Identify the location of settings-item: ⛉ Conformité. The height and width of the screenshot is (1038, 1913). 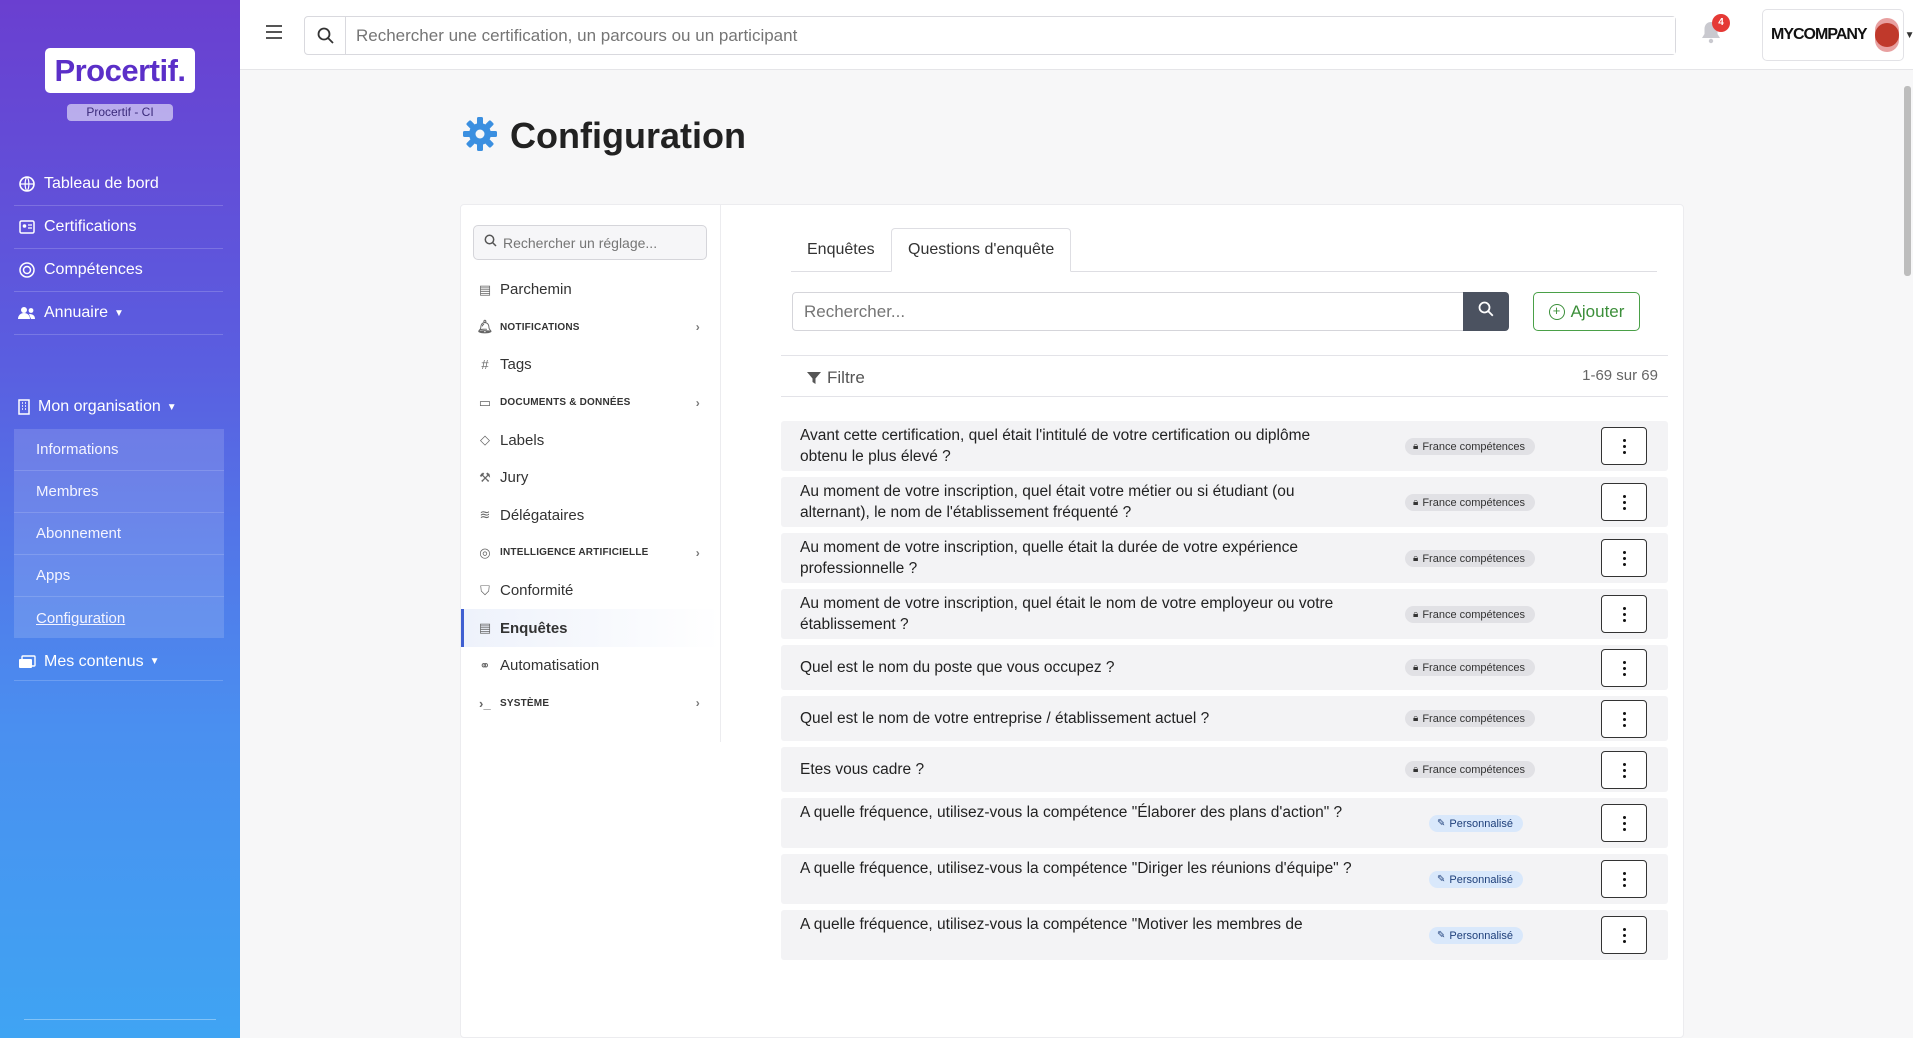
(590, 591).